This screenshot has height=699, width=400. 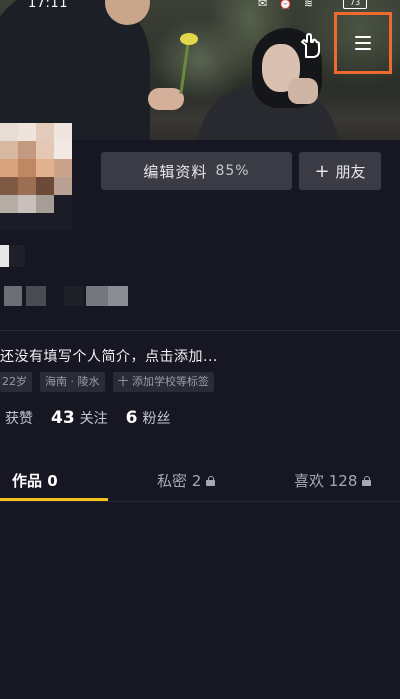 I want to click on tab-private-label: 私密 2, so click(x=179, y=481).